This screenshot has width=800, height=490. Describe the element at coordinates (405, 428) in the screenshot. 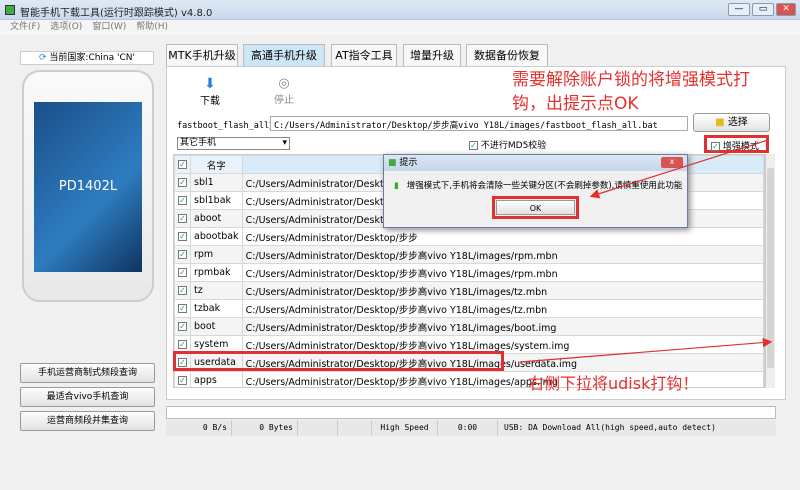

I see `status-mode: High Speed` at that location.